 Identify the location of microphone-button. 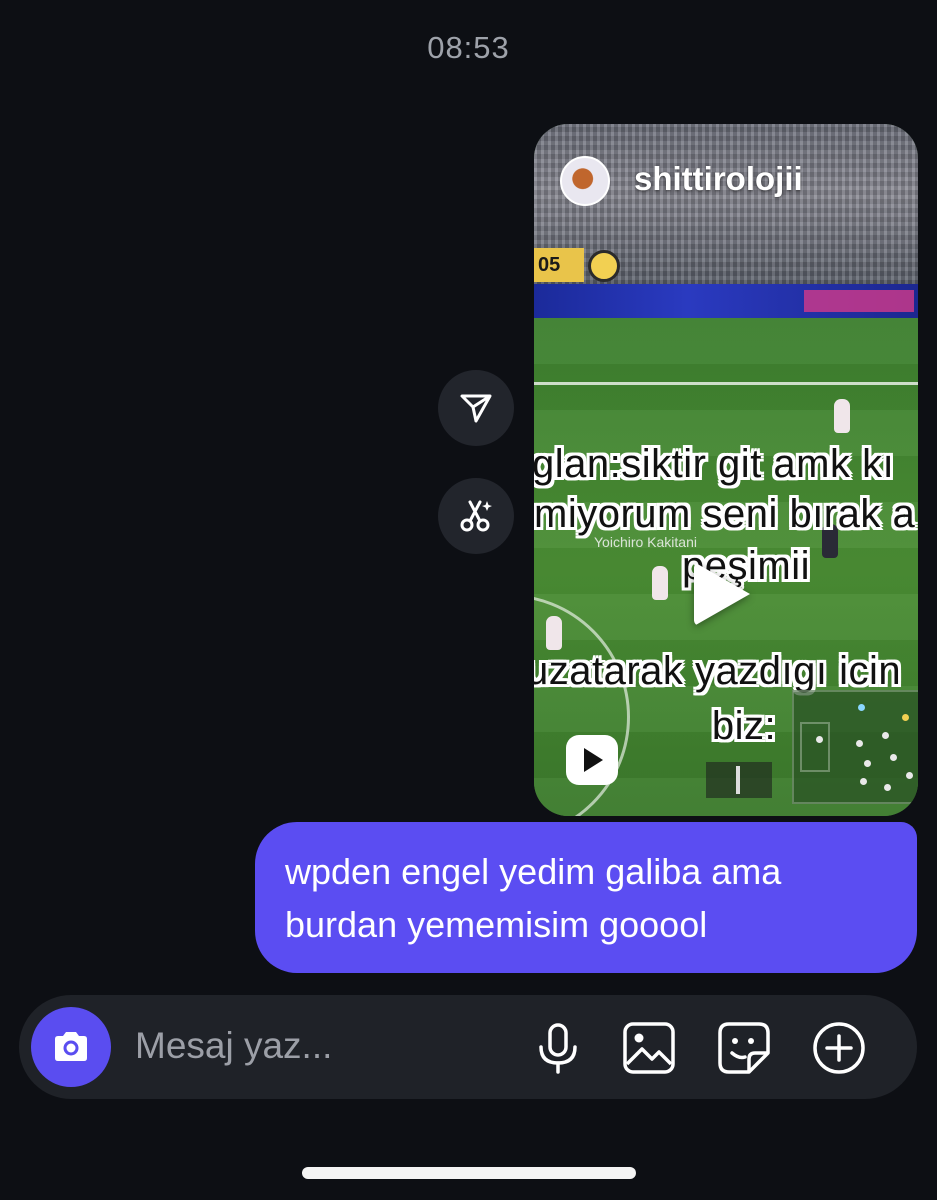
(558, 1048).